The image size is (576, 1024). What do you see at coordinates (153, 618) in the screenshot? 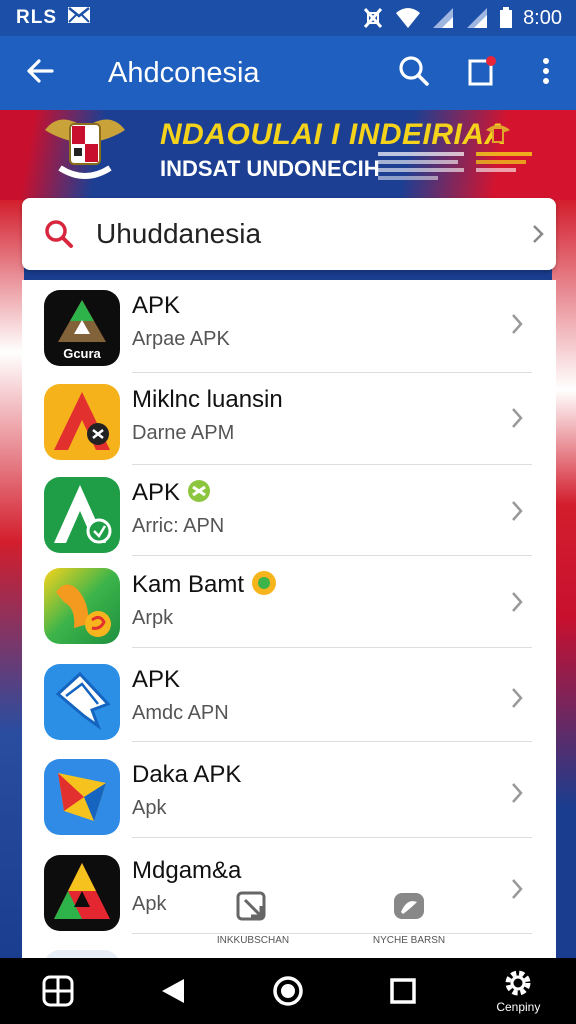
I see `app-subtitle: Arpk` at bounding box center [153, 618].